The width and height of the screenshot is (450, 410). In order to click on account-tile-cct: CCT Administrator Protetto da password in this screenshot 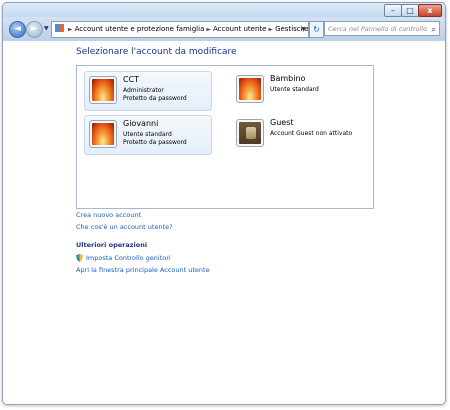, I will do `click(148, 91)`.